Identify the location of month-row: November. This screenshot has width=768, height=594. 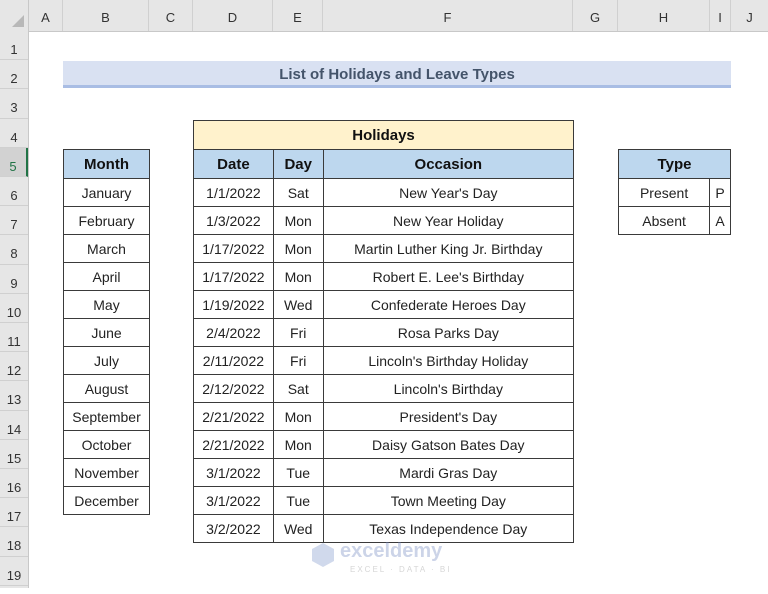
(106, 472).